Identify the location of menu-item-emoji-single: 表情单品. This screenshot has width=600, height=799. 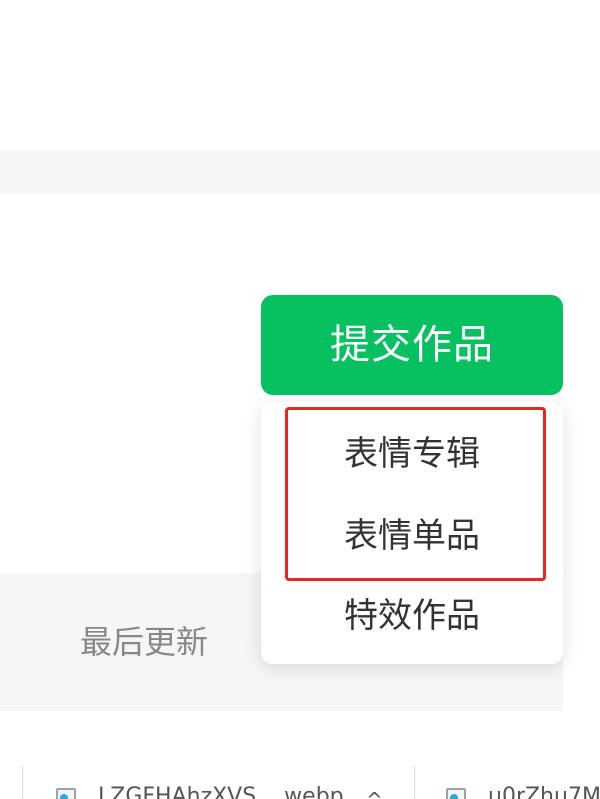
(412, 536).